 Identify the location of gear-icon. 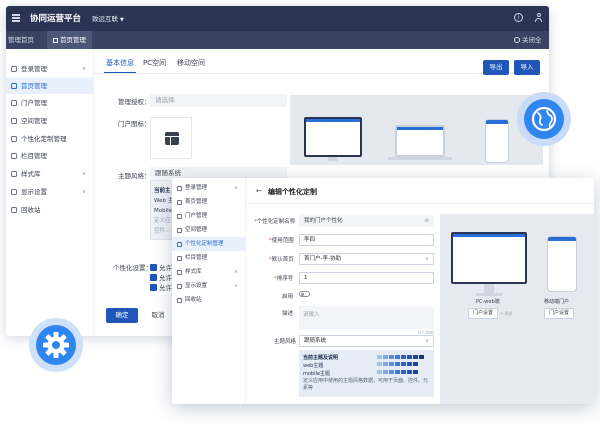
(56, 345).